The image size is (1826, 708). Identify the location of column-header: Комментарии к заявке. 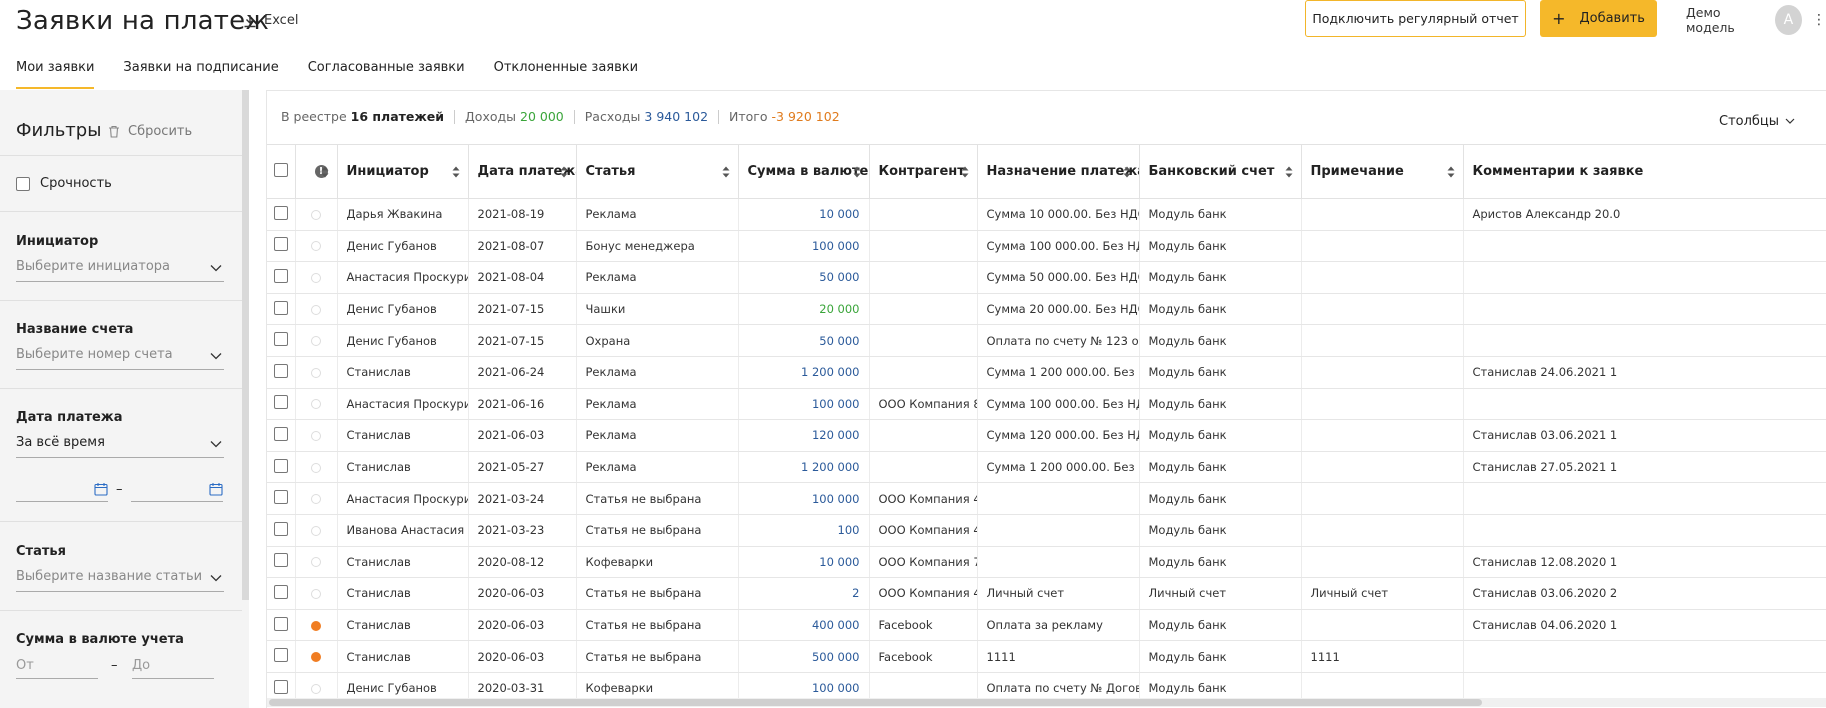
(1644, 171).